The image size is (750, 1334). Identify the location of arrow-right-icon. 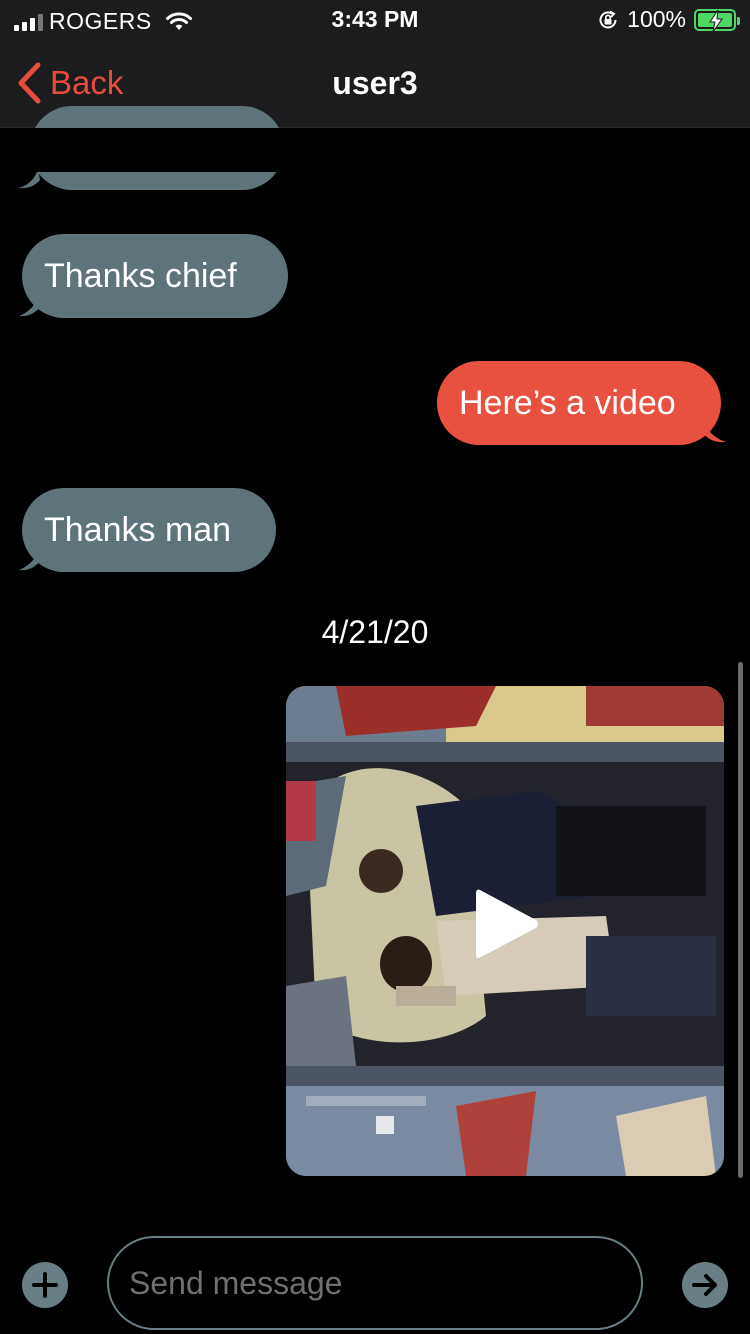
(704, 1285).